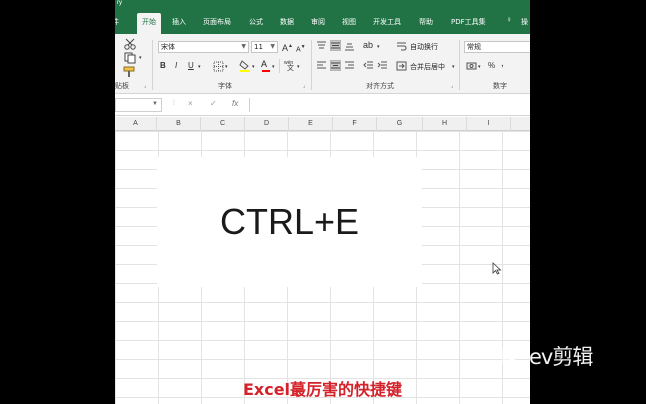 The width and height of the screenshot is (646, 404). What do you see at coordinates (287, 22) in the screenshot?
I see `tab-data: 数据` at bounding box center [287, 22].